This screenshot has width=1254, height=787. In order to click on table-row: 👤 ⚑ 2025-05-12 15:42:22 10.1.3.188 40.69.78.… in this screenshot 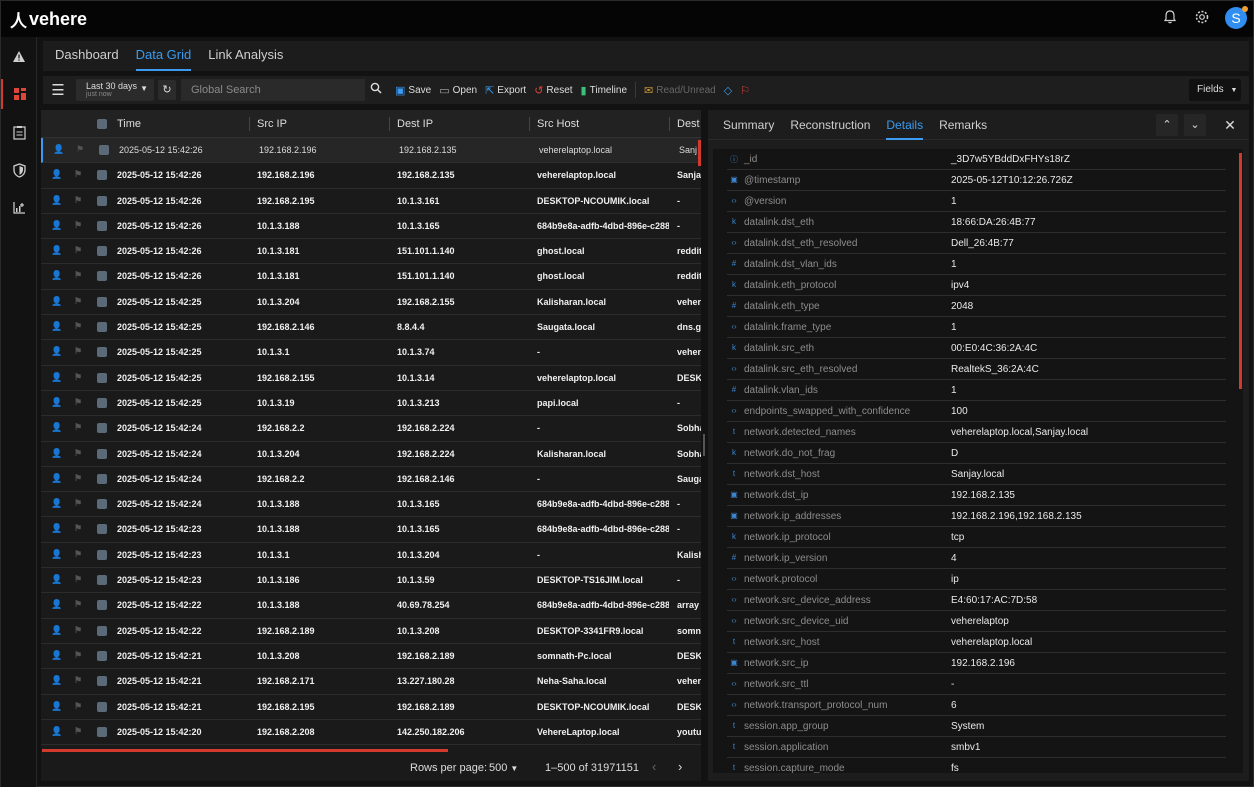, I will do `click(371, 606)`.